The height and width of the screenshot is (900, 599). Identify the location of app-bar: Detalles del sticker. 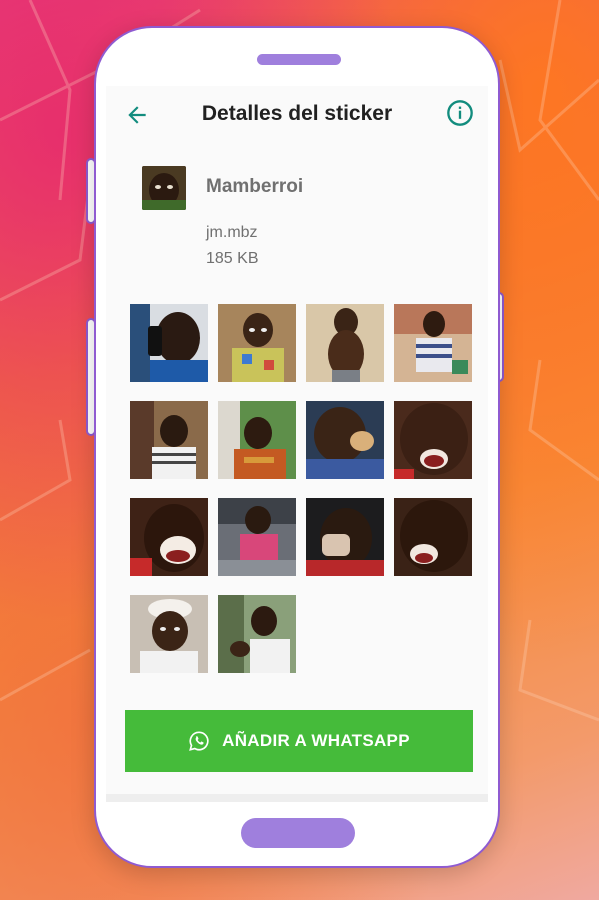
(297, 115).